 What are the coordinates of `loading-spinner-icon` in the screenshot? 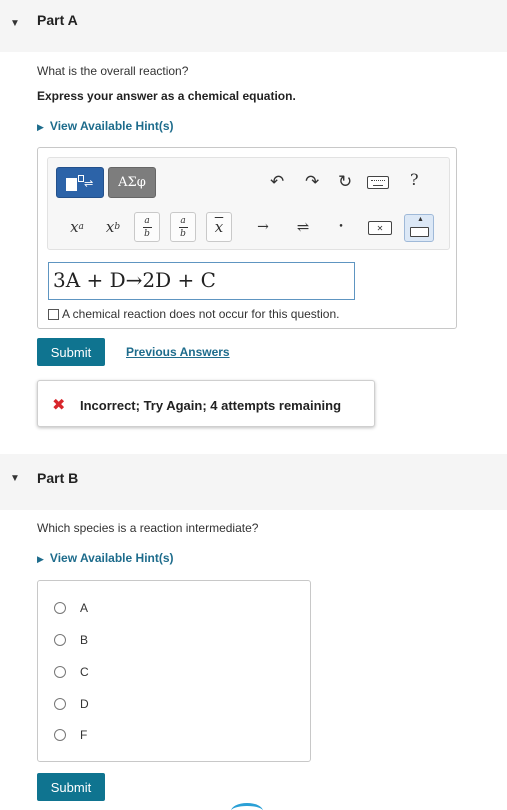 It's located at (247, 806).